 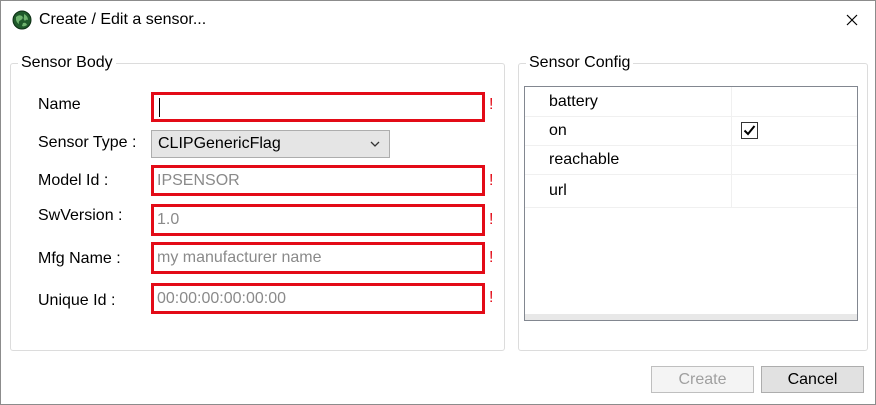 What do you see at coordinates (573, 101) in the screenshot?
I see `config-row-label: battery` at bounding box center [573, 101].